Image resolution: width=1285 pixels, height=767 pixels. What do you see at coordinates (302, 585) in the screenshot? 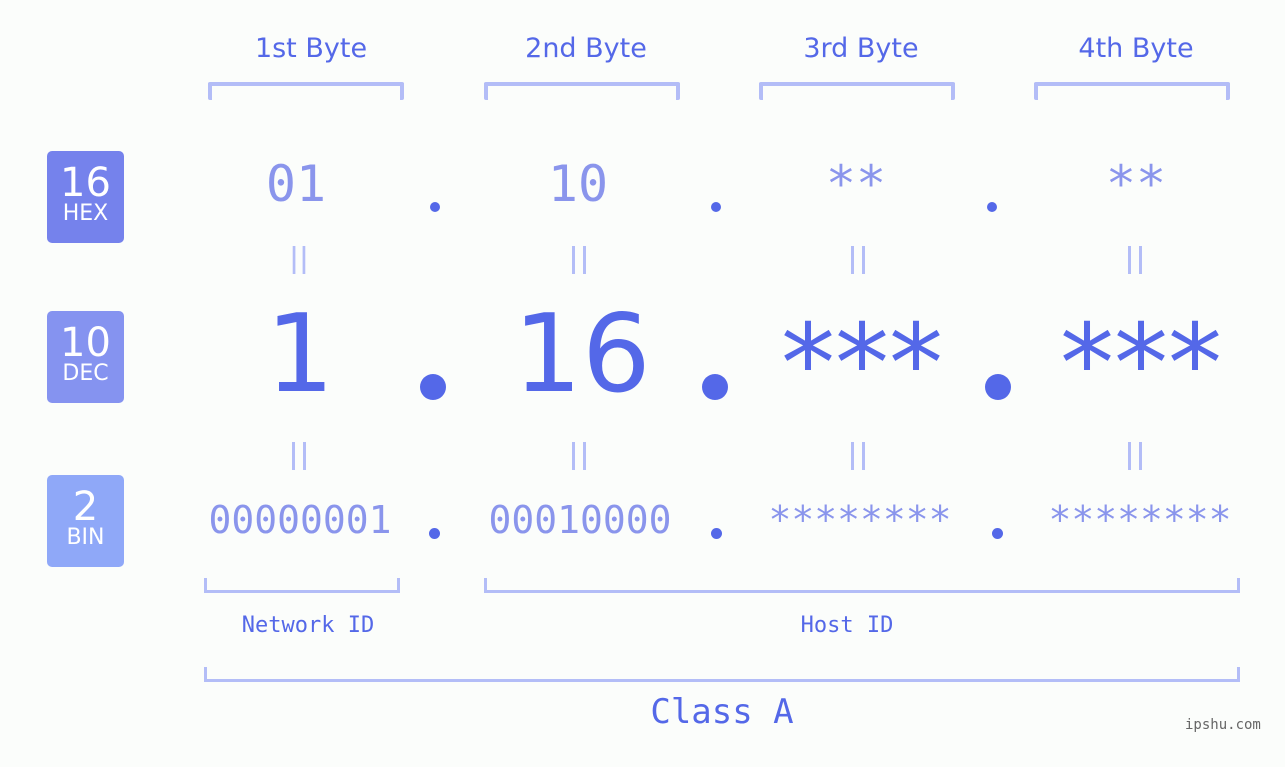
I see `network-id-bracket` at bounding box center [302, 585].